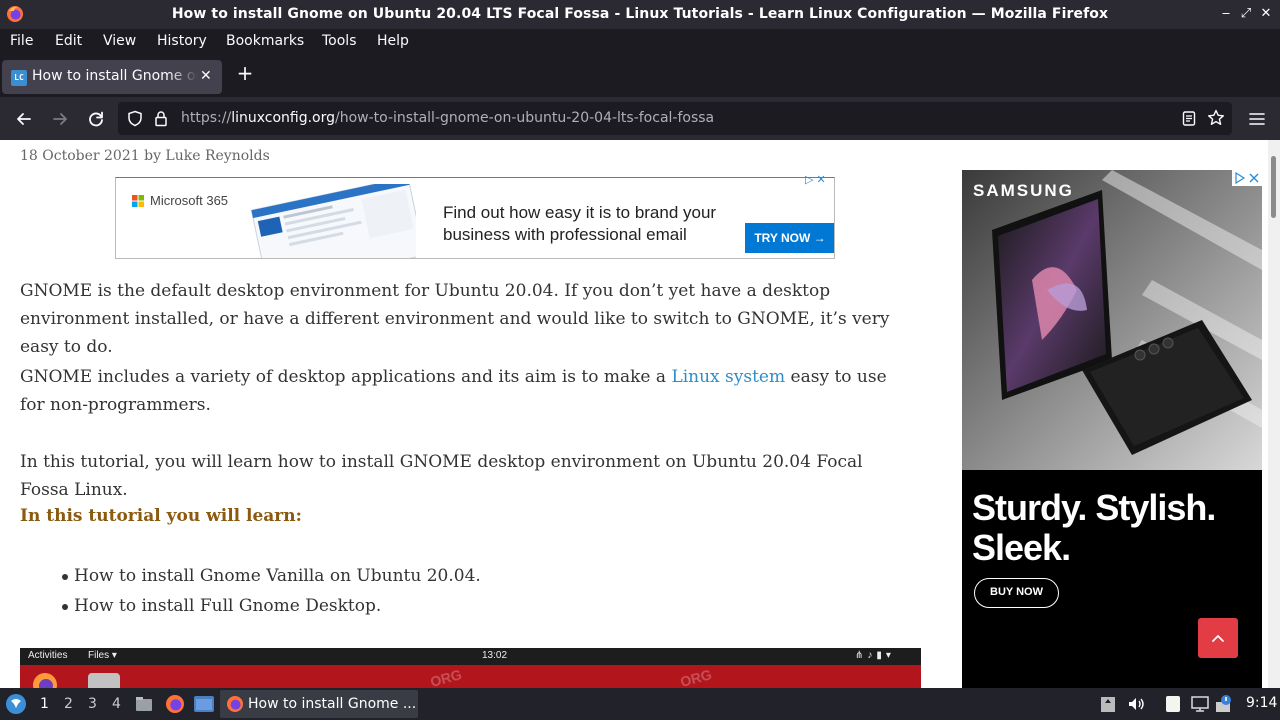 The width and height of the screenshot is (1280, 720). I want to click on close-tab-icon: ✕, so click(206, 76).